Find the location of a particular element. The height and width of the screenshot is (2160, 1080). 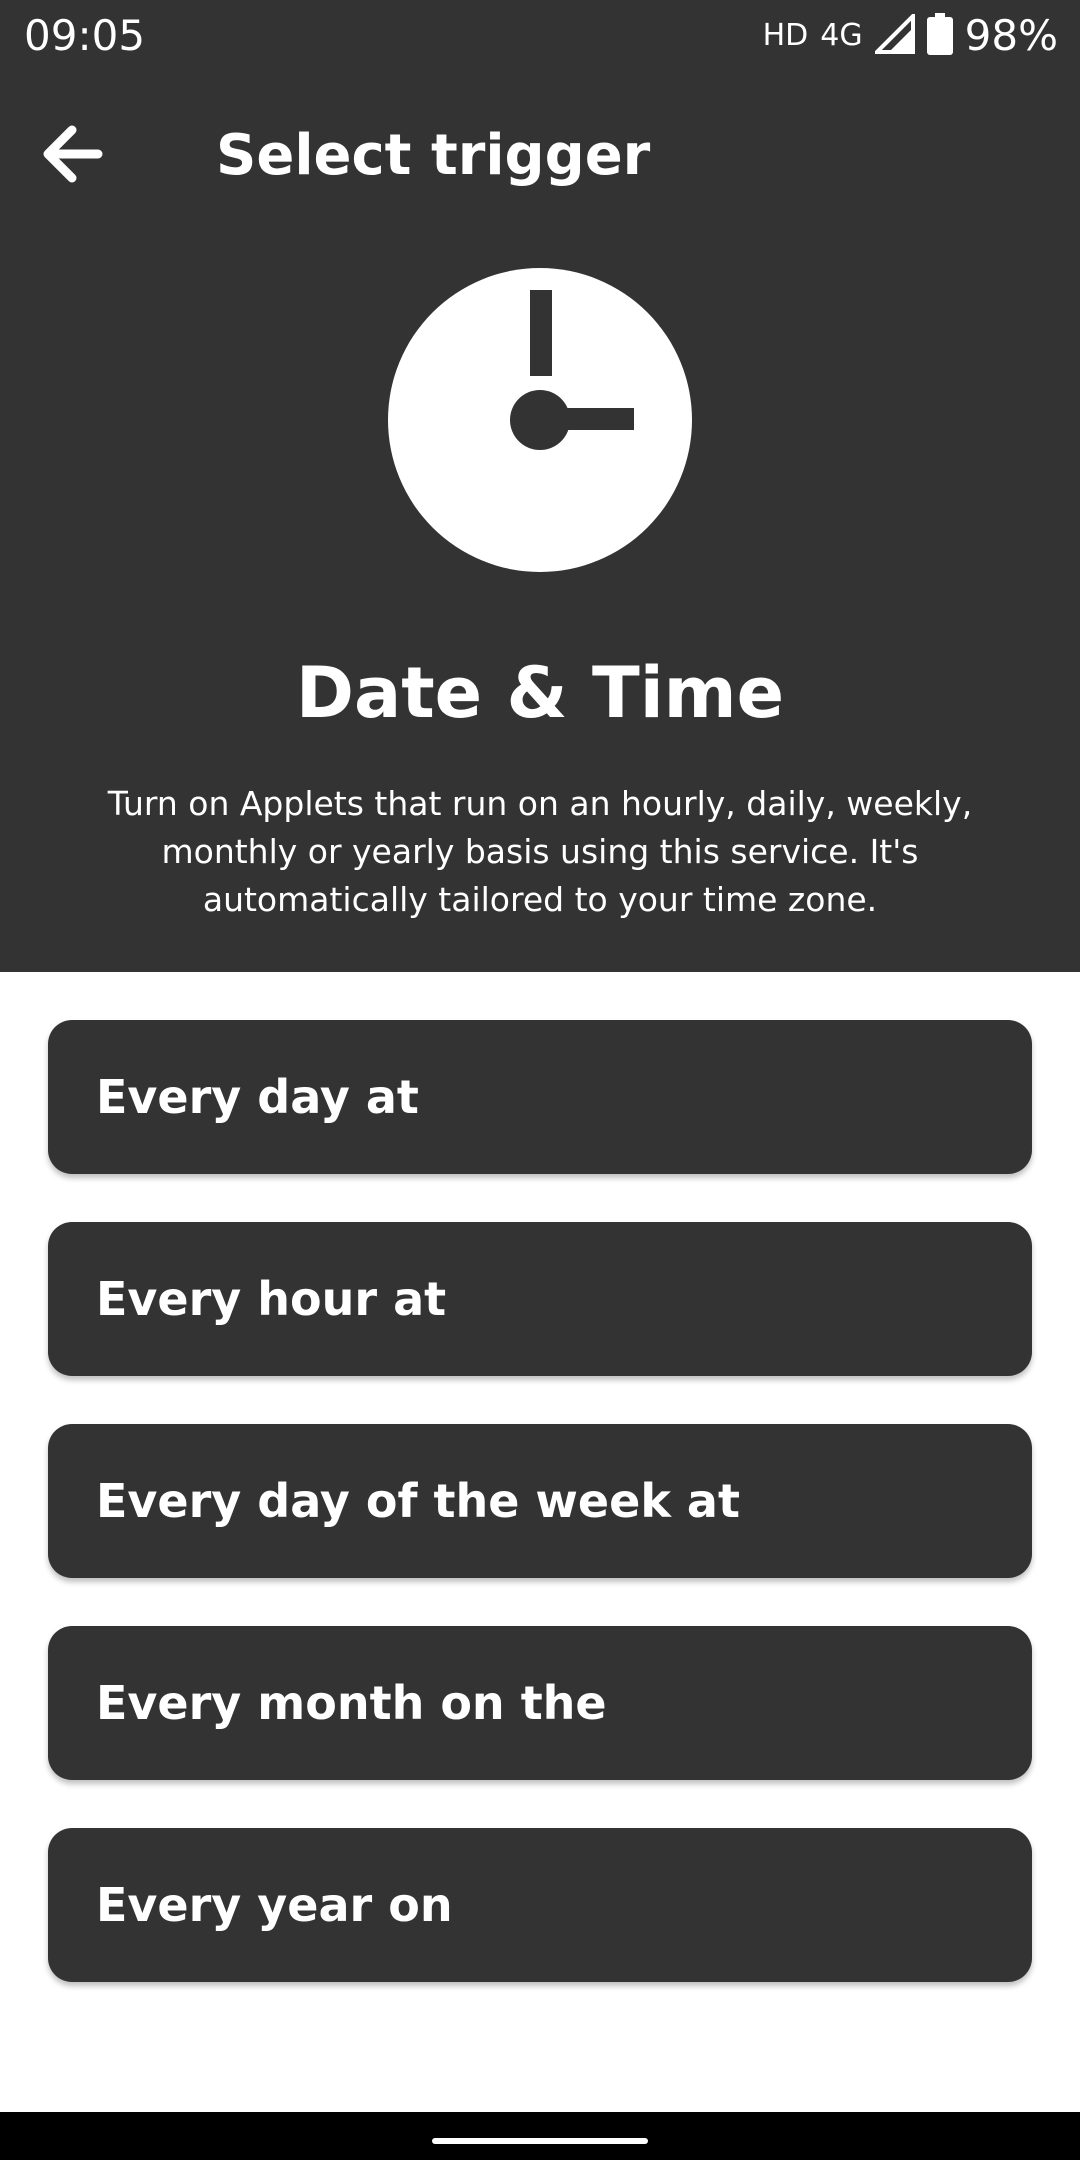

arrow-left-icon is located at coordinates (72, 156).